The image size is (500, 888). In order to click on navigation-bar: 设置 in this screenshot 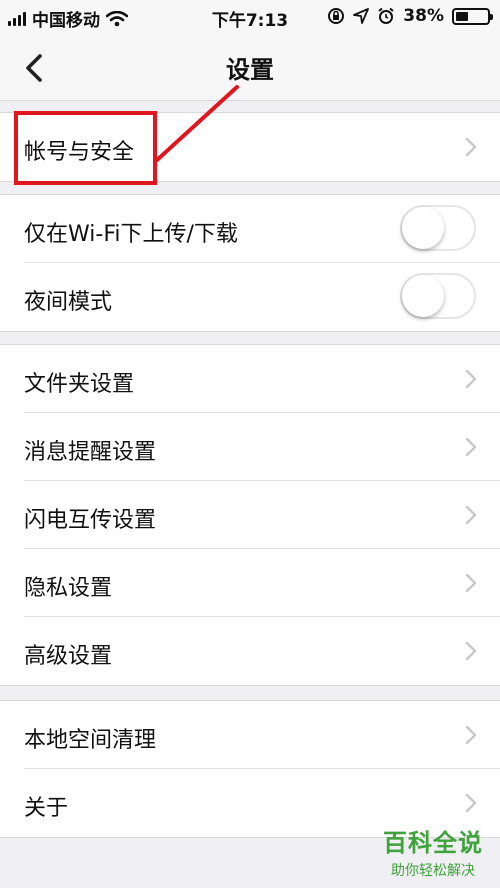, I will do `click(250, 67)`.